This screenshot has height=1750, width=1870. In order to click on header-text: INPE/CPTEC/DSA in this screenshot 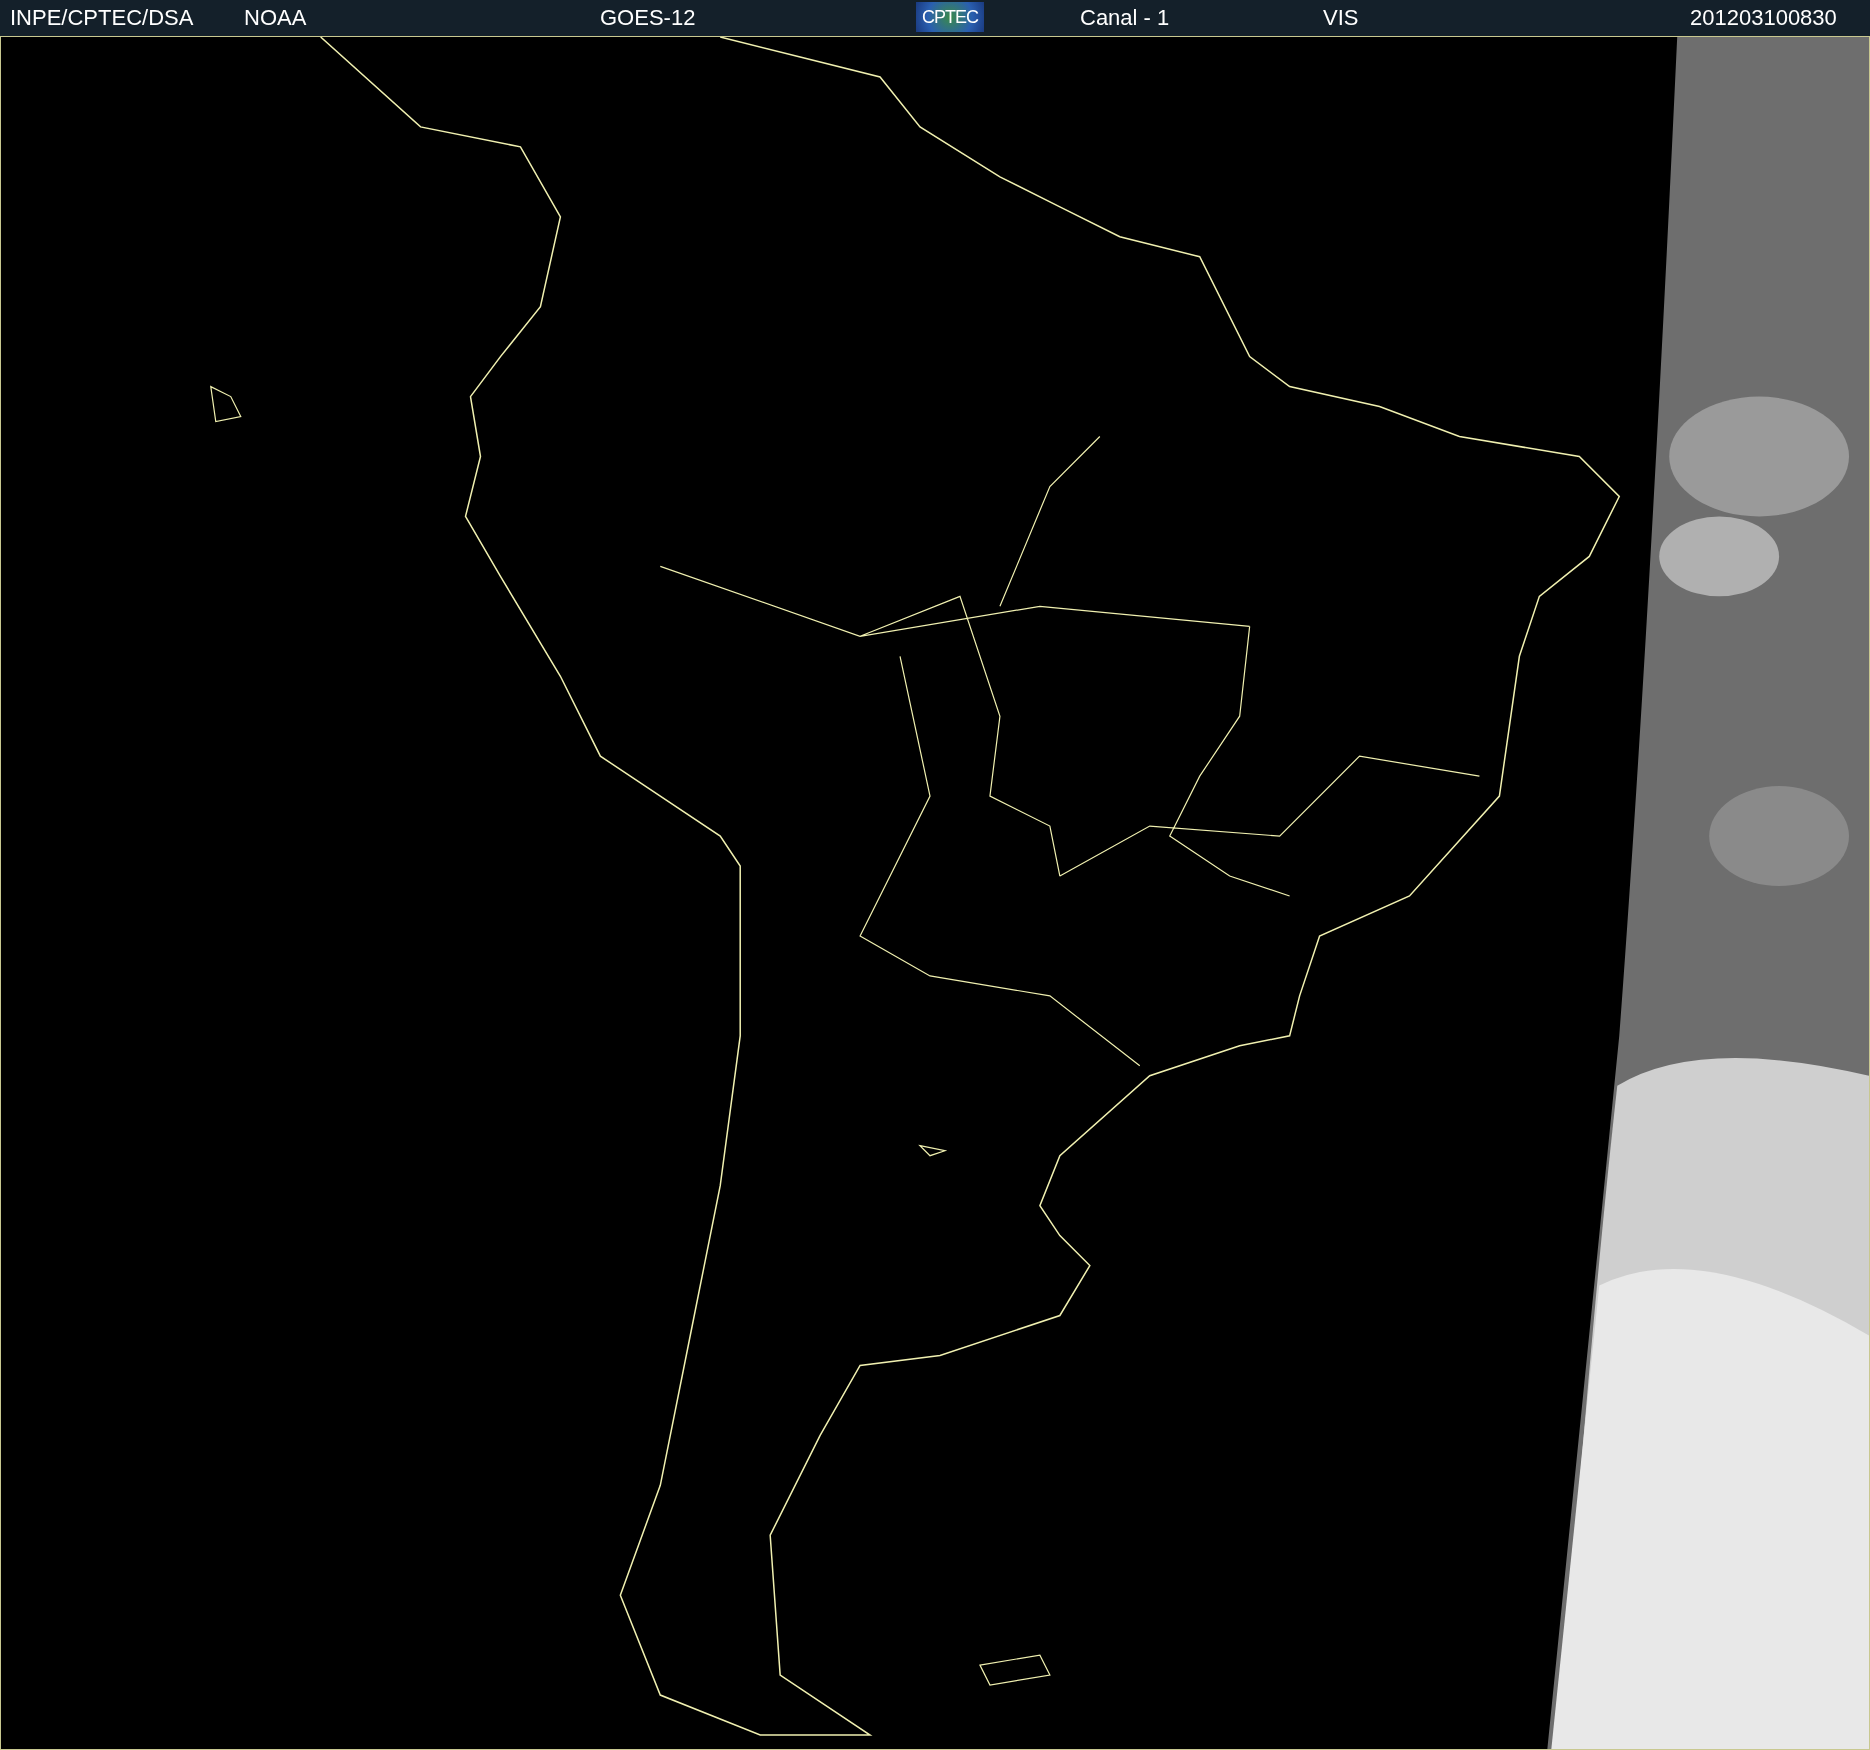, I will do `click(102, 18)`.